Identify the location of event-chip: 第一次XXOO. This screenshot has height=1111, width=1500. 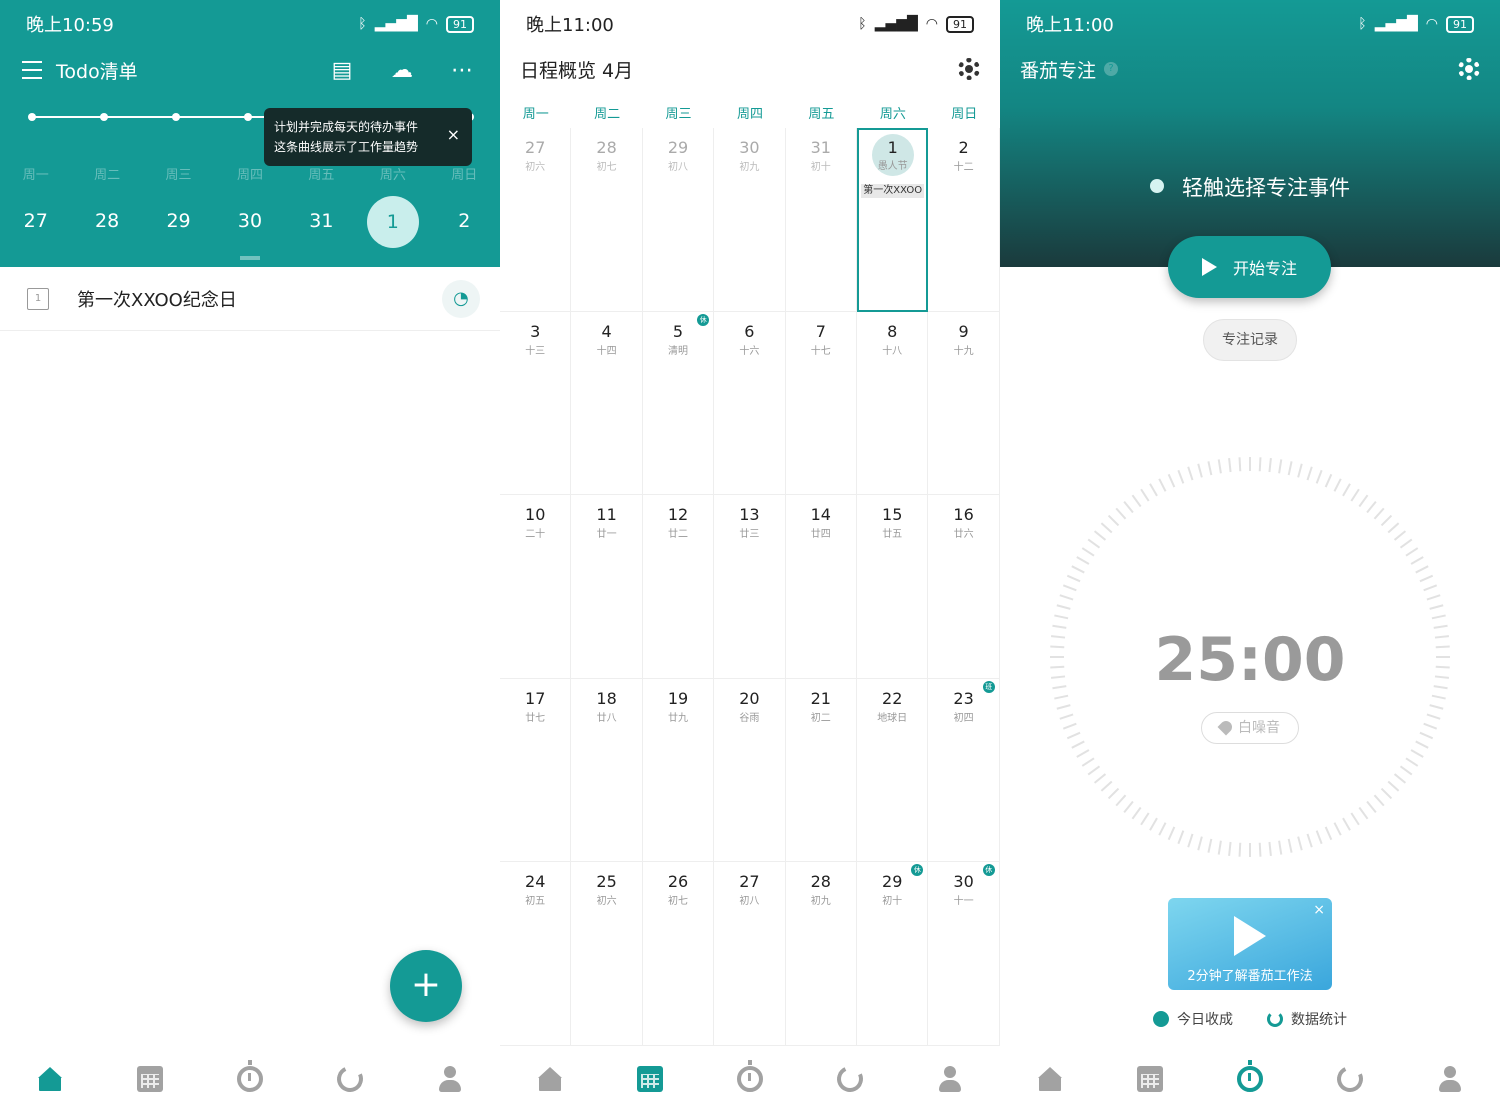
(893, 191).